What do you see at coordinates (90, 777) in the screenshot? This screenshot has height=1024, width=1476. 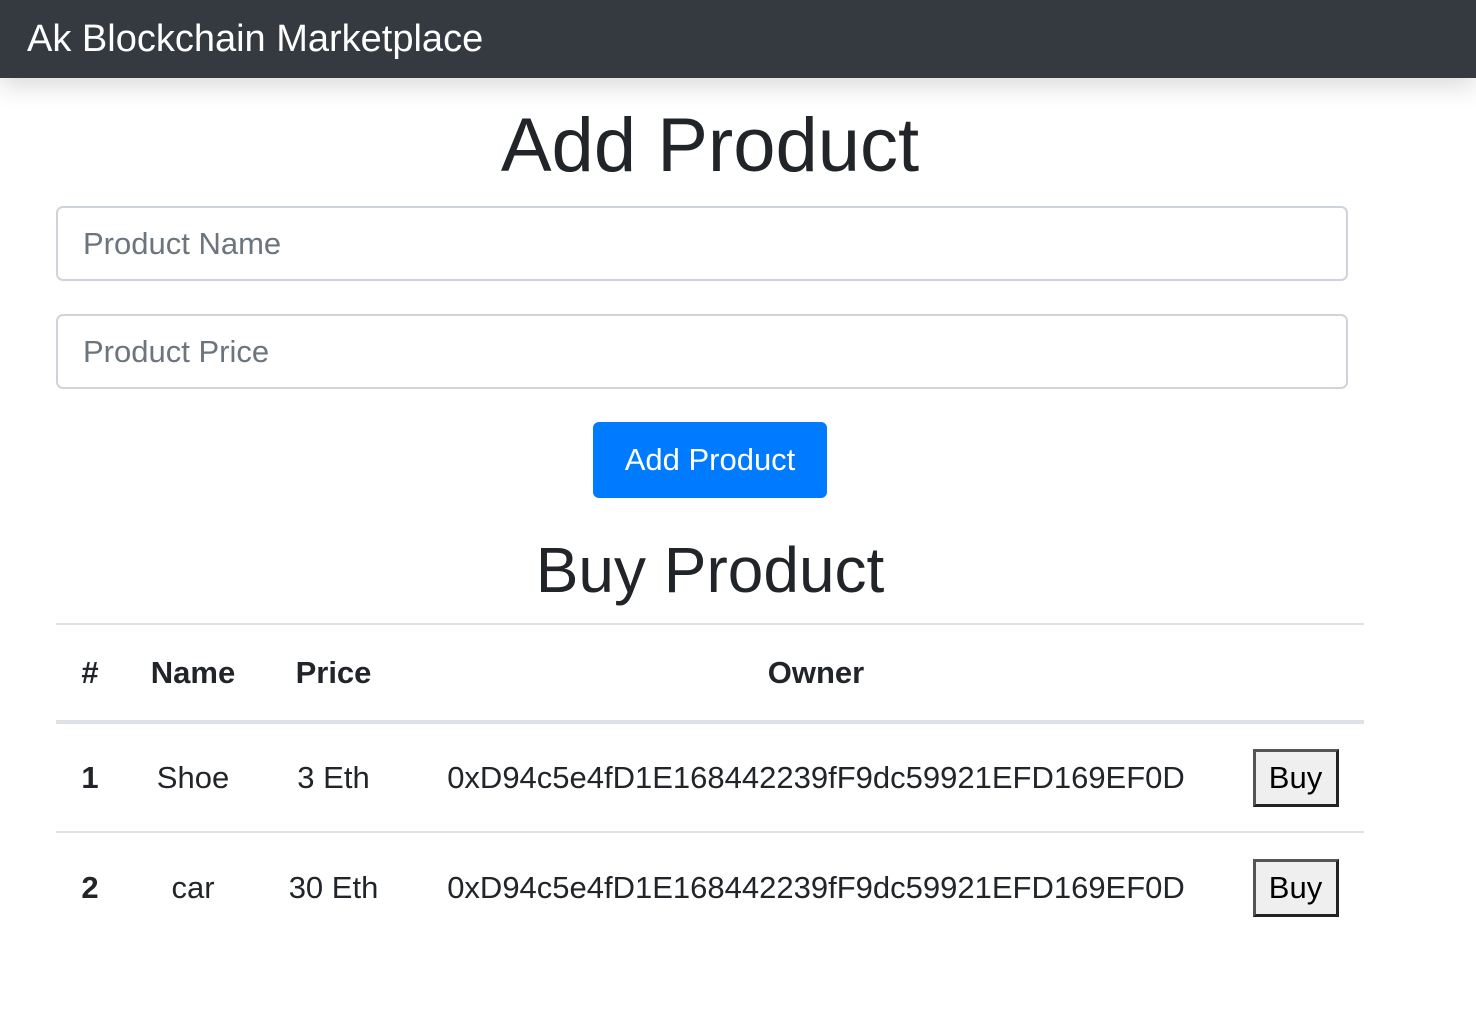 I see `product-id: 1` at bounding box center [90, 777].